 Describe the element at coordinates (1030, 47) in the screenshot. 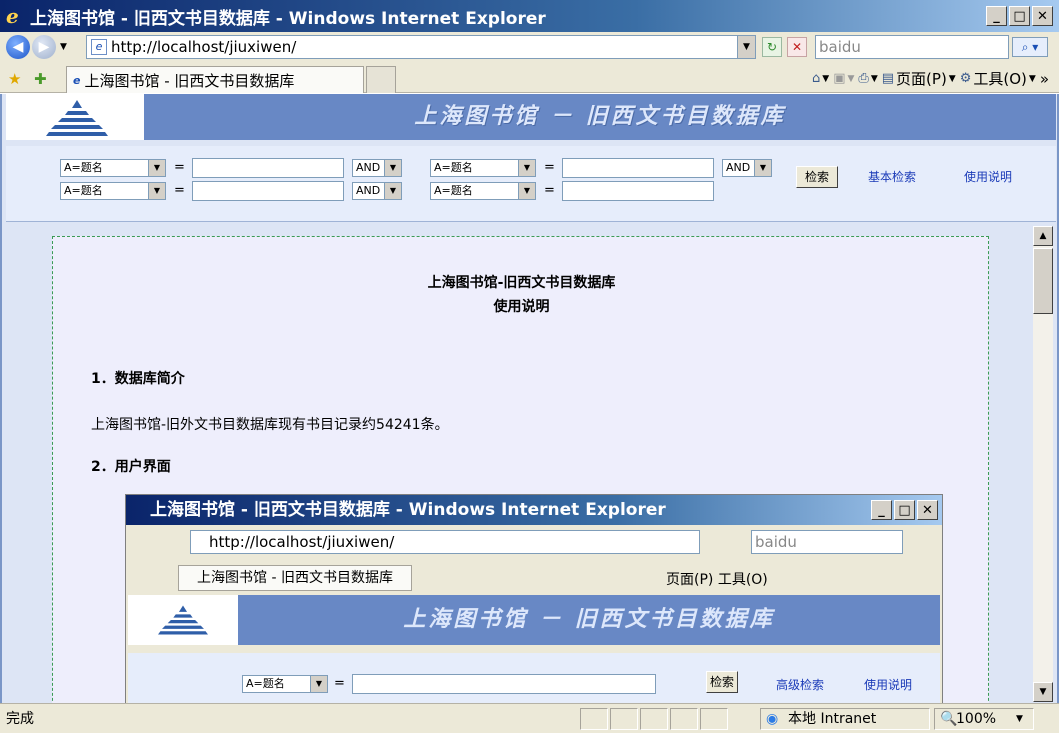

I see `search-button: ⌕ ▾` at that location.